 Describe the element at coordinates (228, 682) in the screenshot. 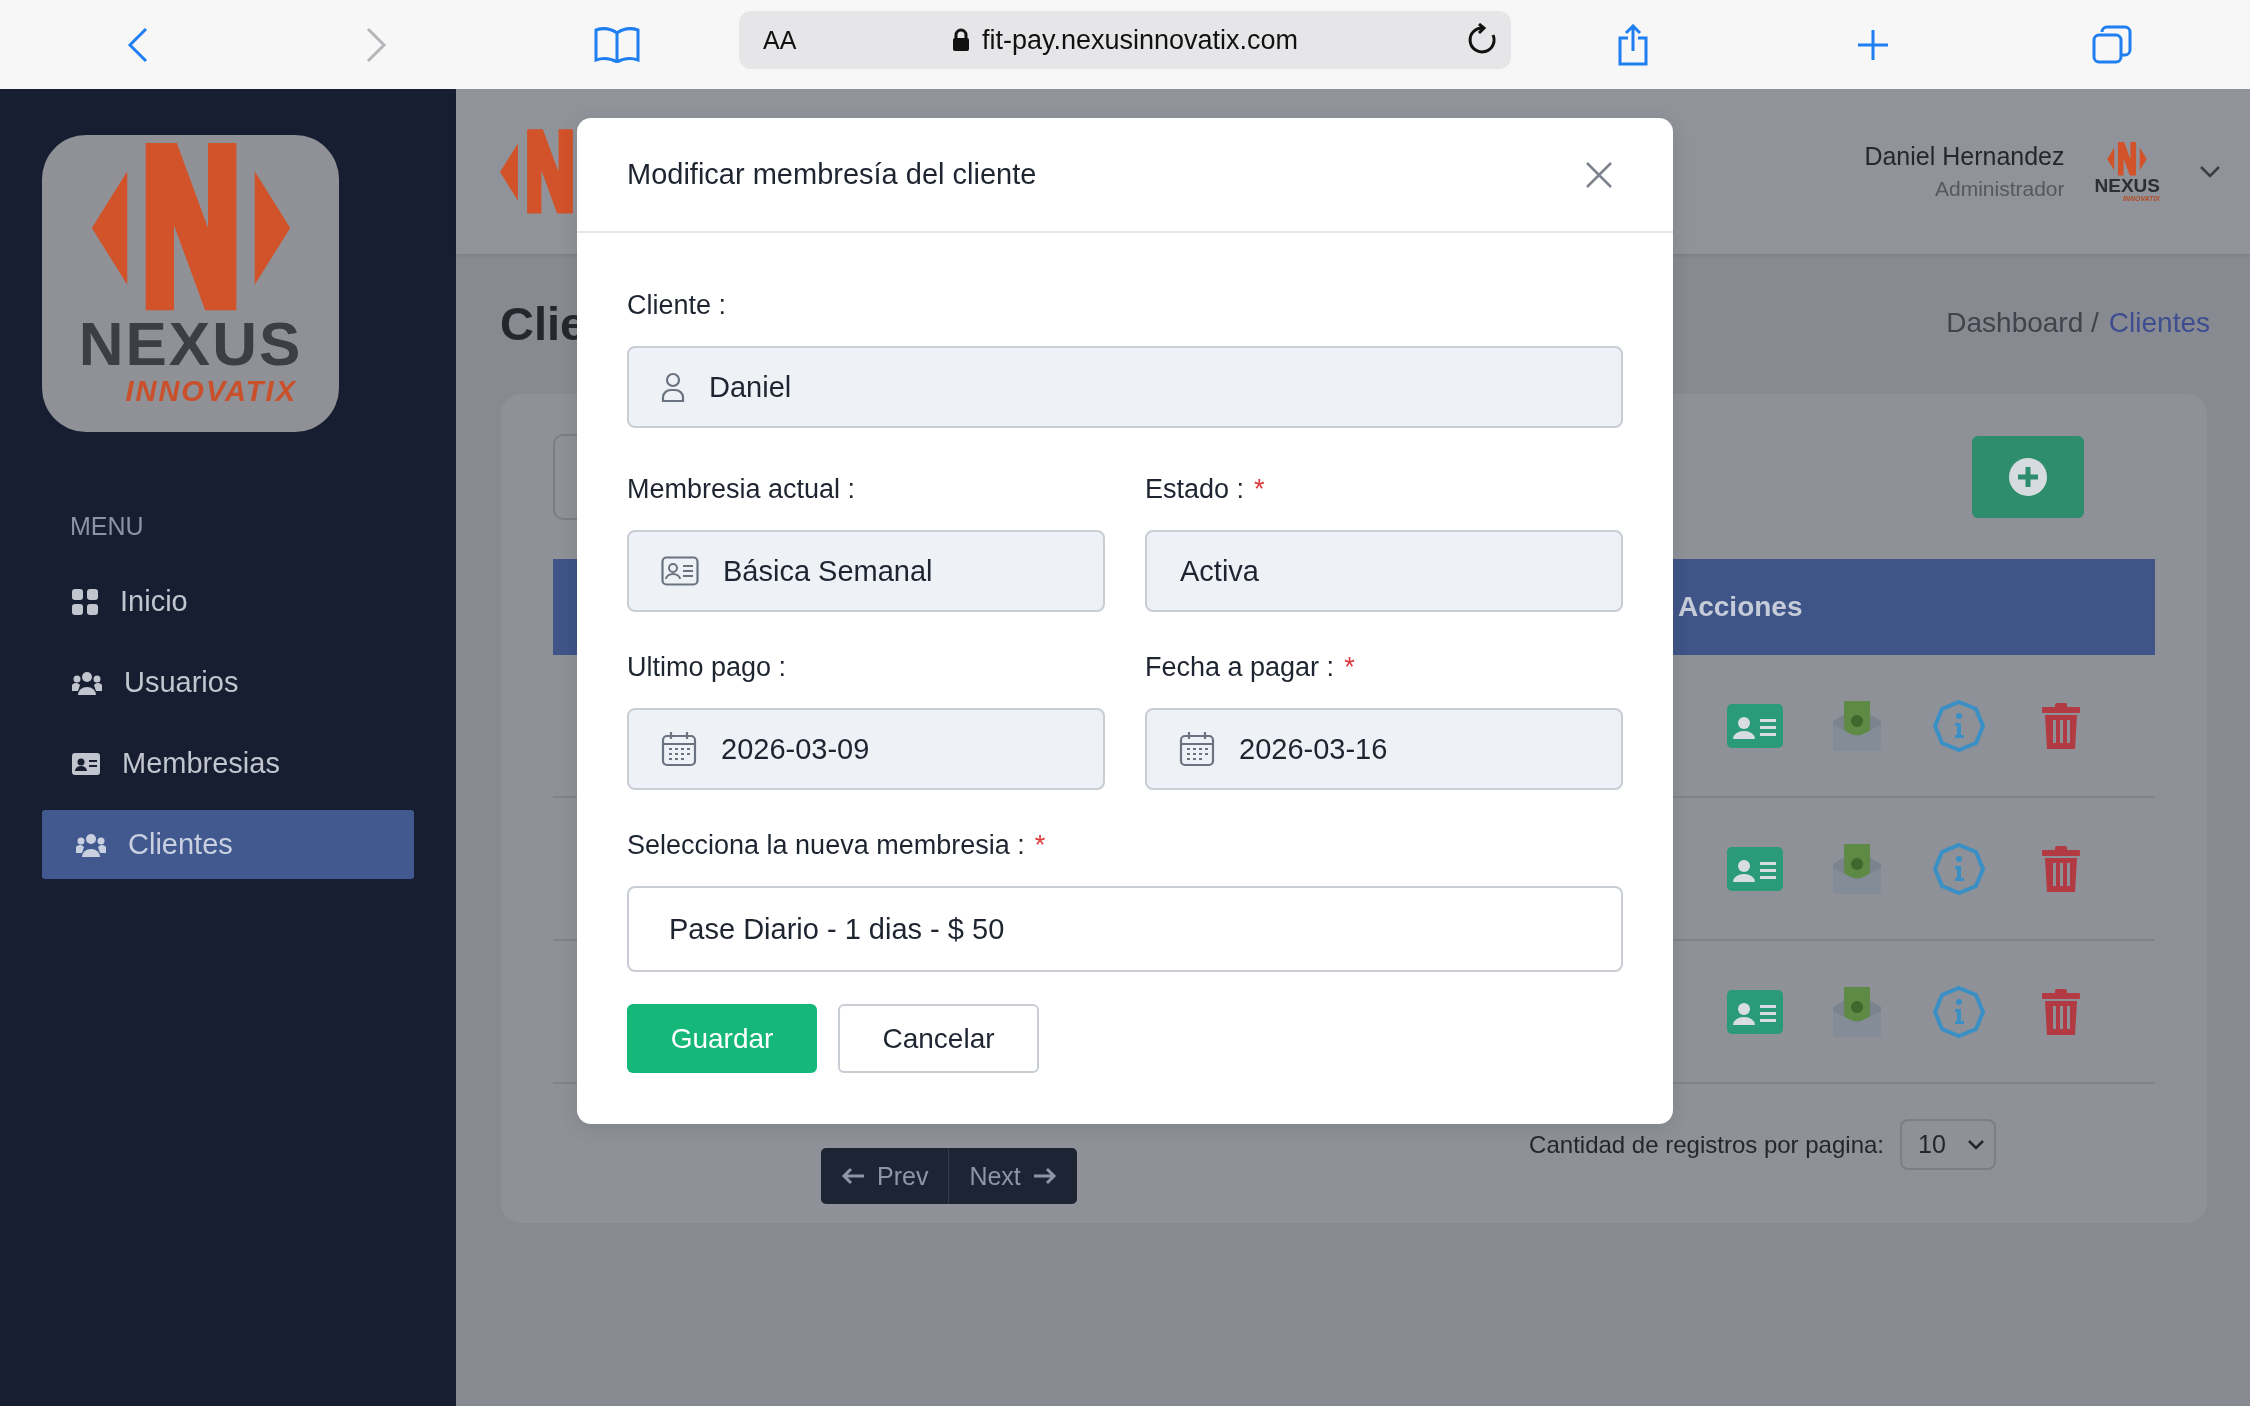

I see `sidebar-item: Usuarios` at that location.